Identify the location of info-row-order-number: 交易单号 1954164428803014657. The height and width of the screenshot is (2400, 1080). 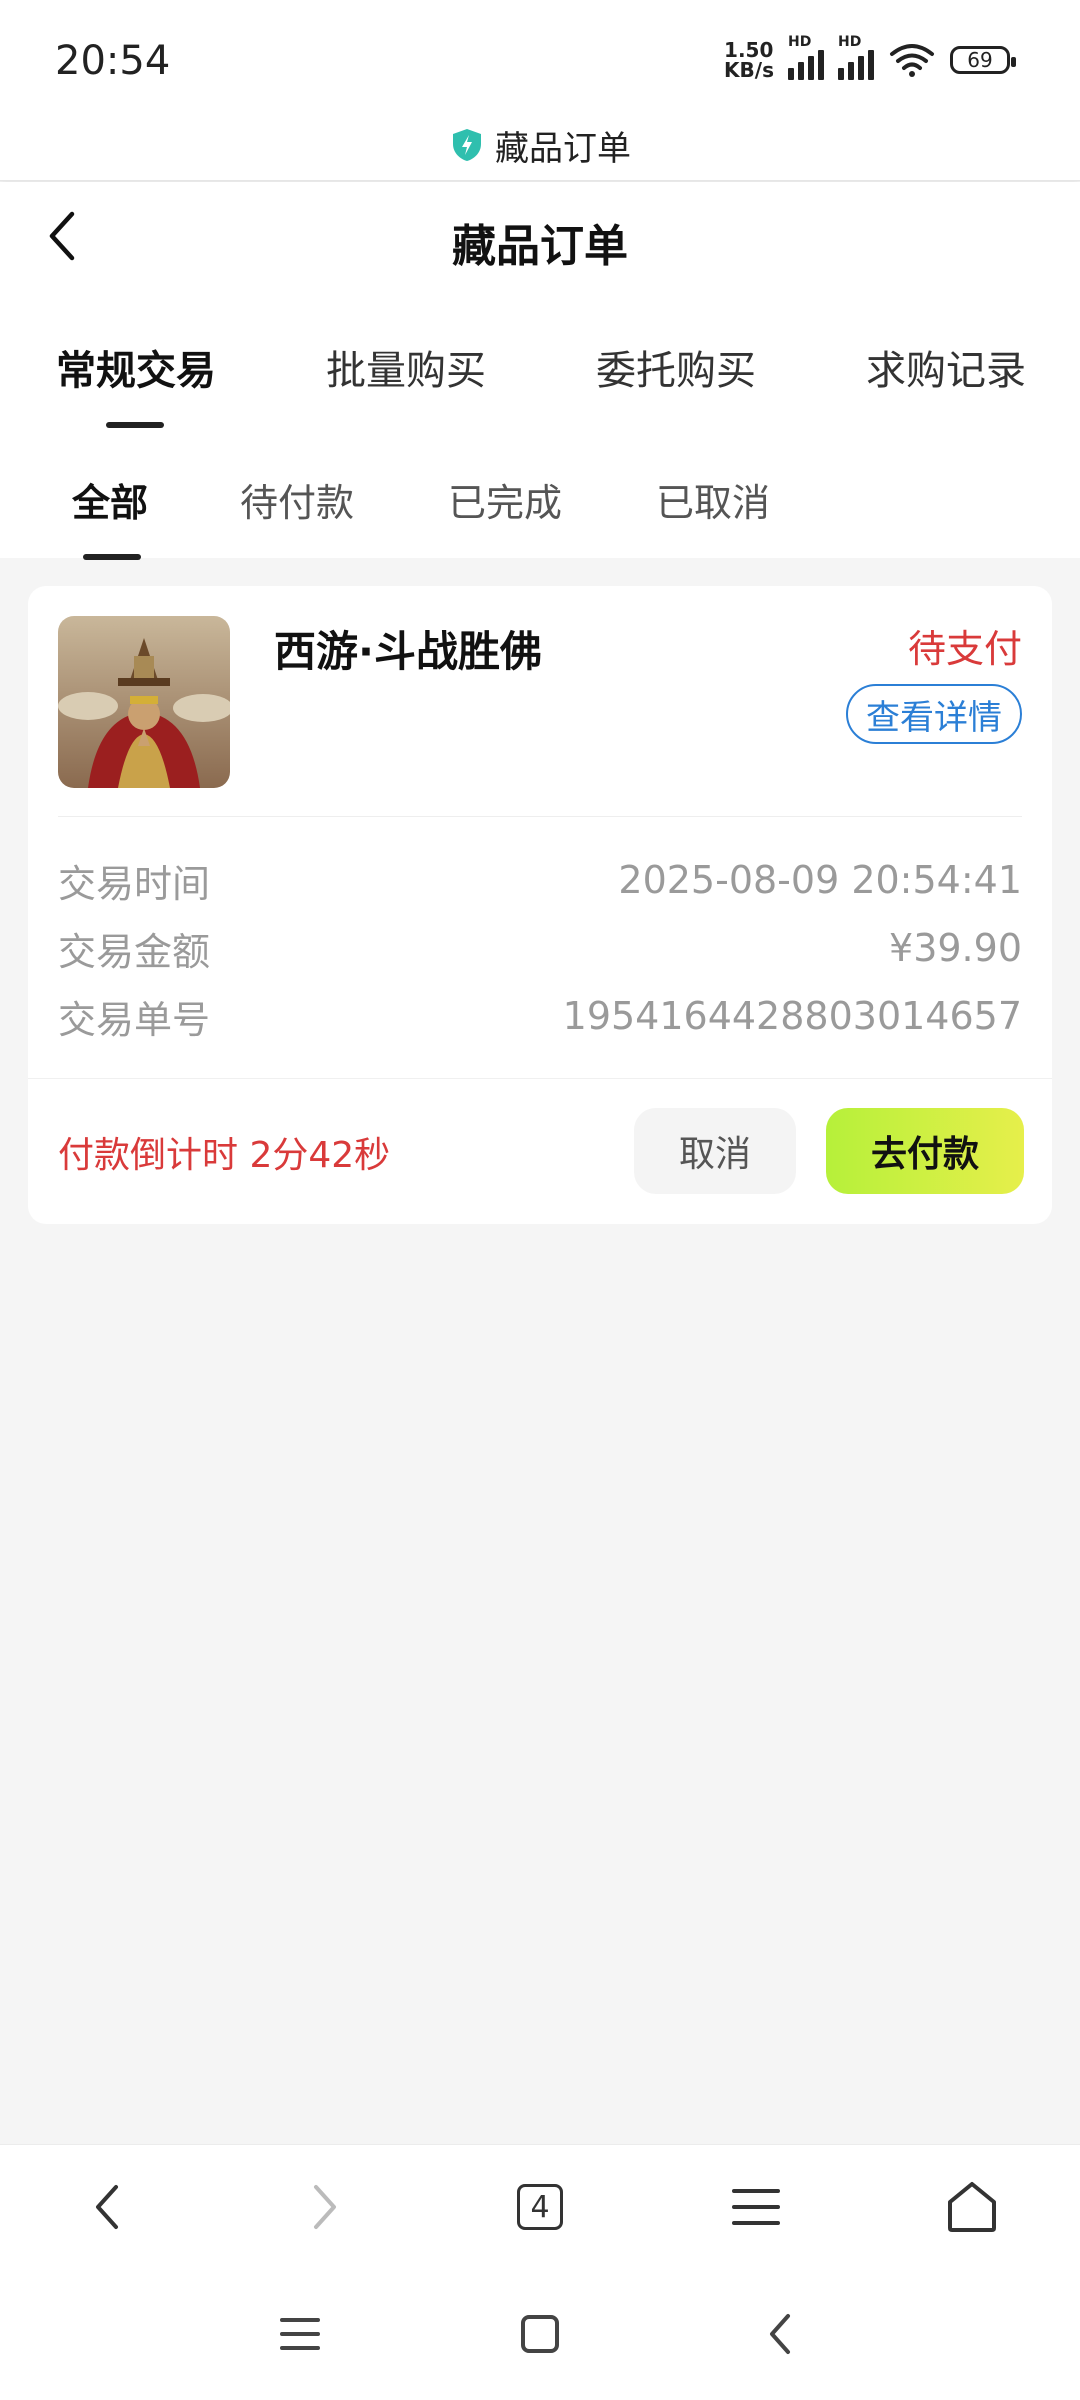
(540, 1016).